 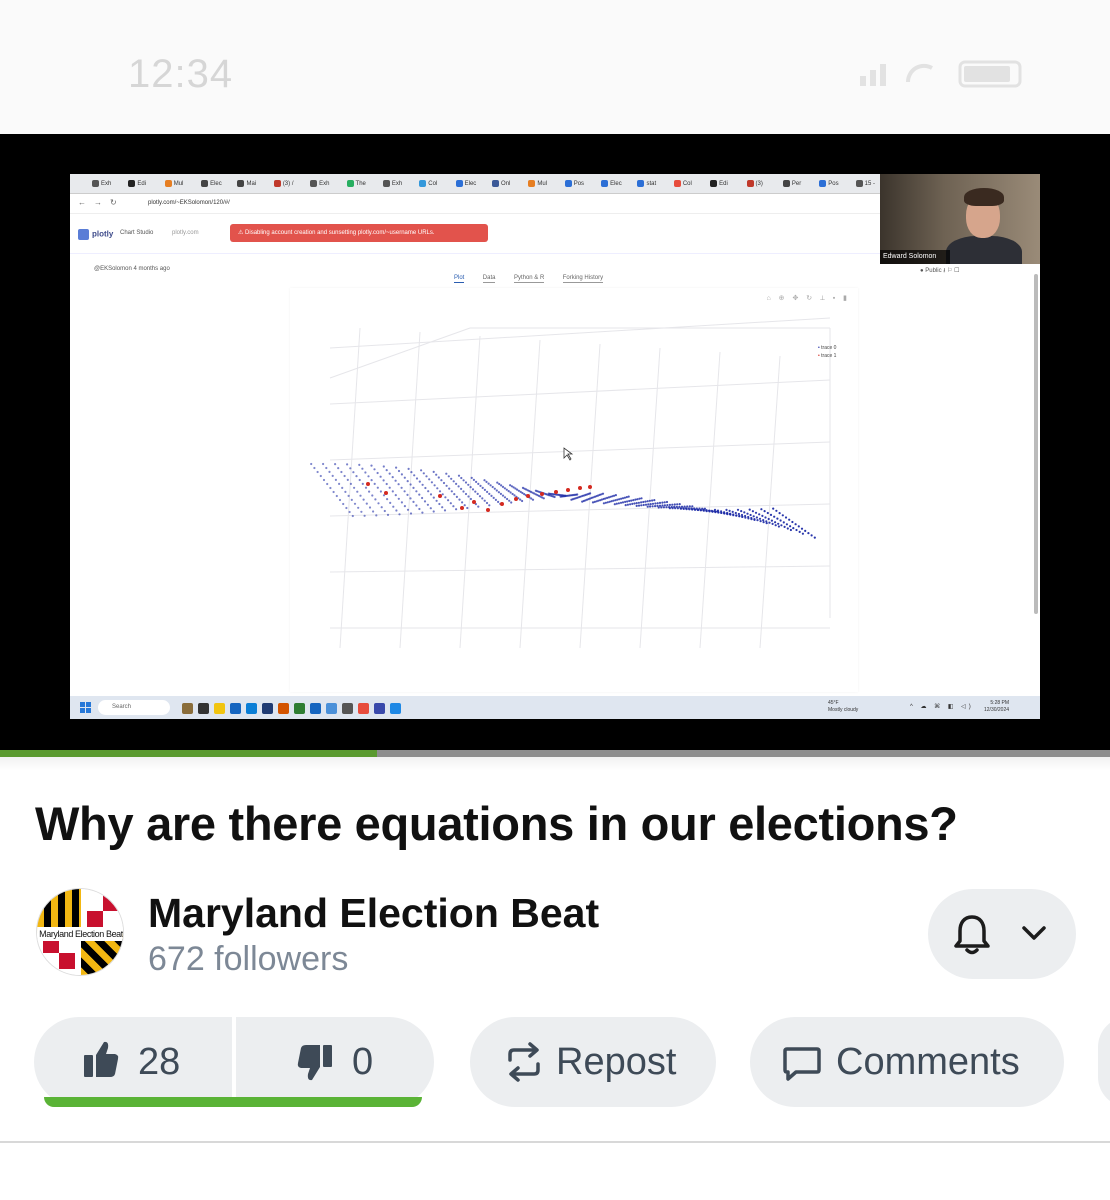 I want to click on grid-line-diagonal, so click(x=400, y=353).